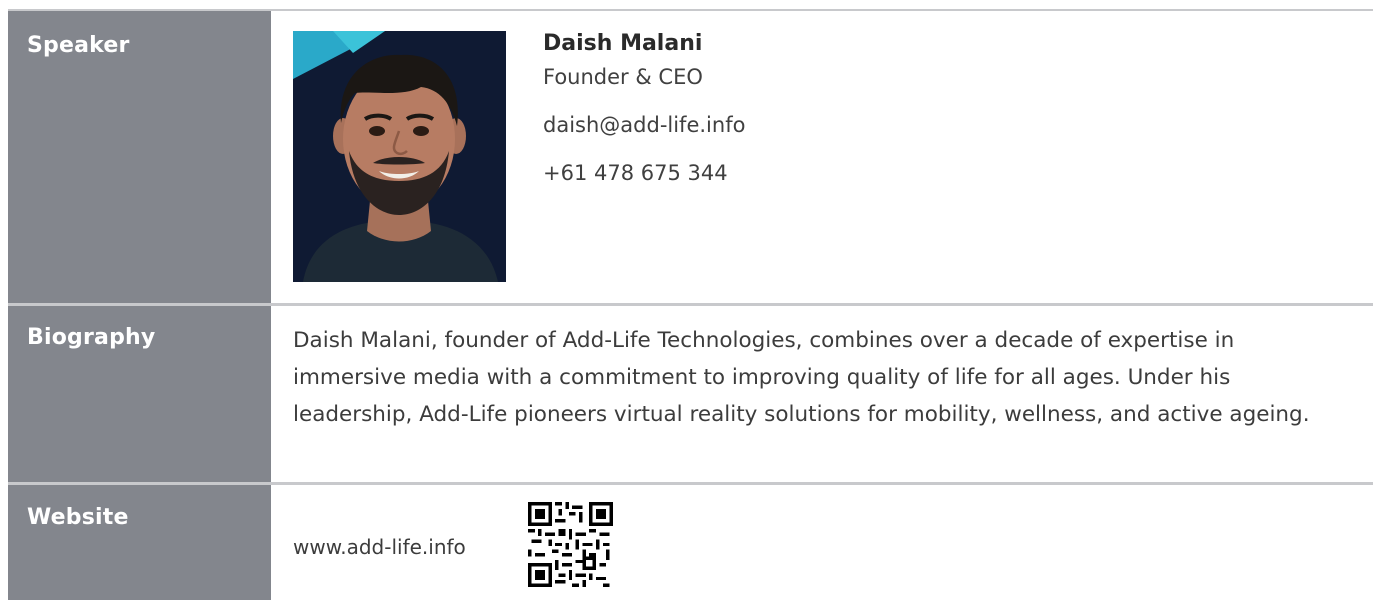  What do you see at coordinates (623, 43) in the screenshot?
I see `speaker-name: Daish Malani` at bounding box center [623, 43].